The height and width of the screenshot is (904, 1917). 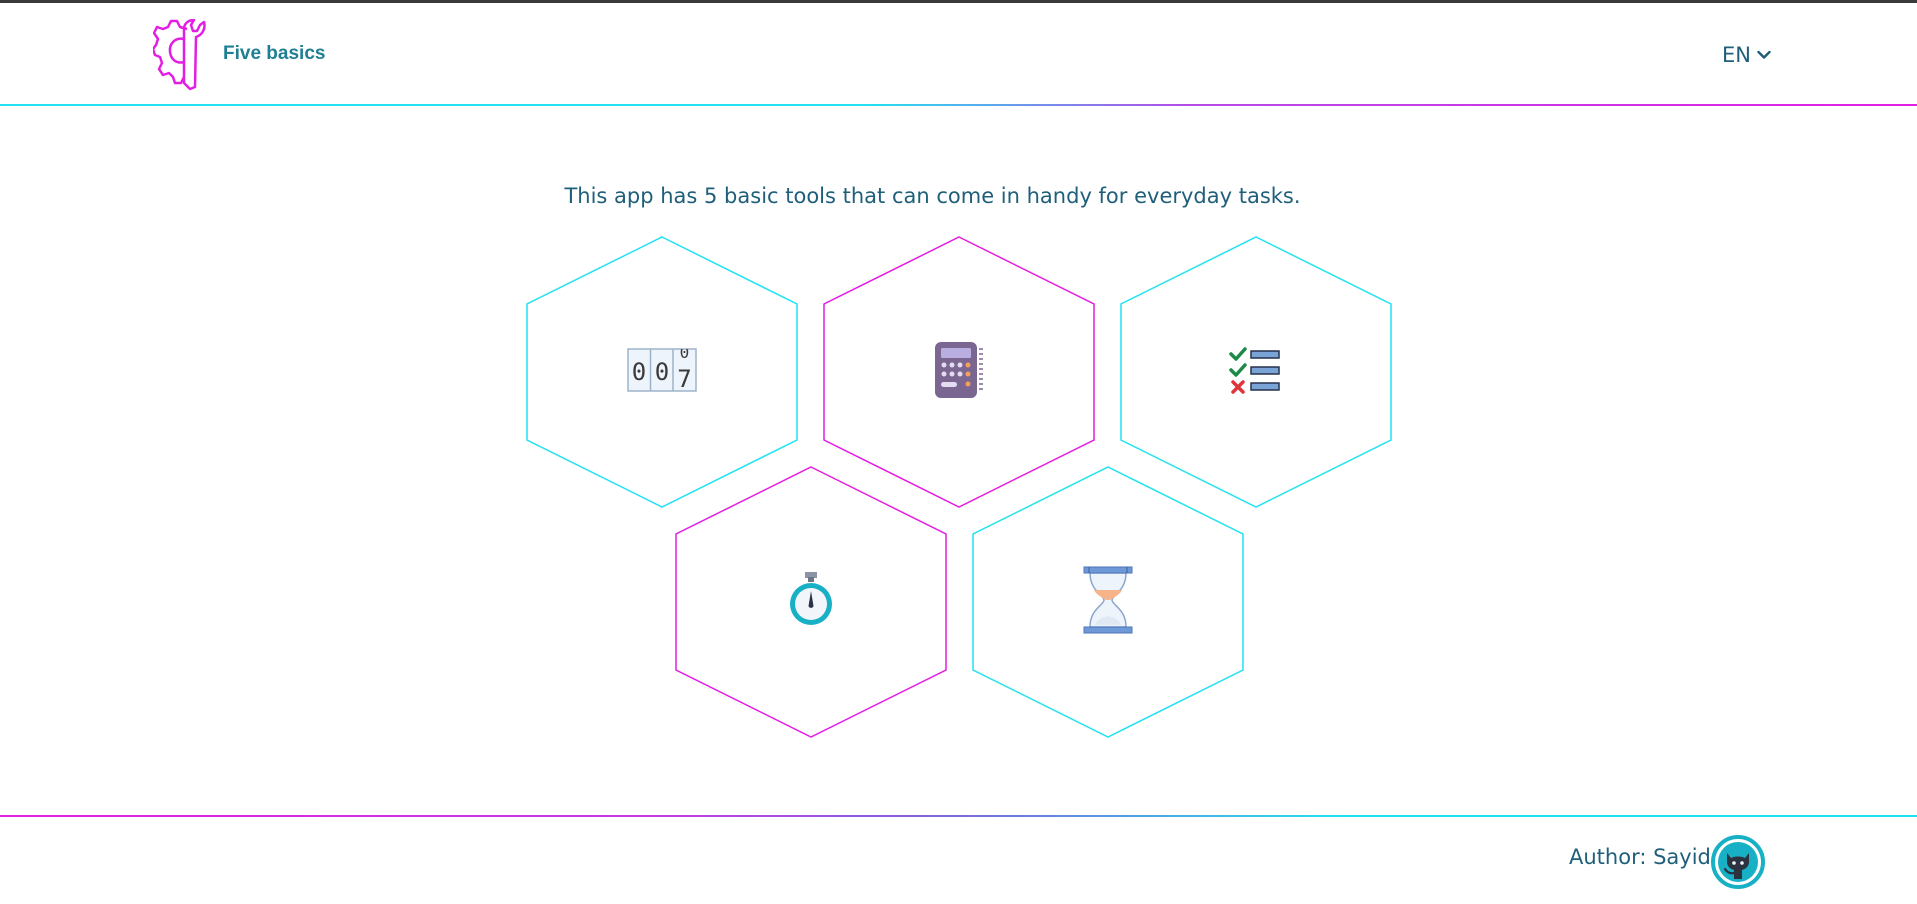 I want to click on language-selector: EN, so click(x=1746, y=55).